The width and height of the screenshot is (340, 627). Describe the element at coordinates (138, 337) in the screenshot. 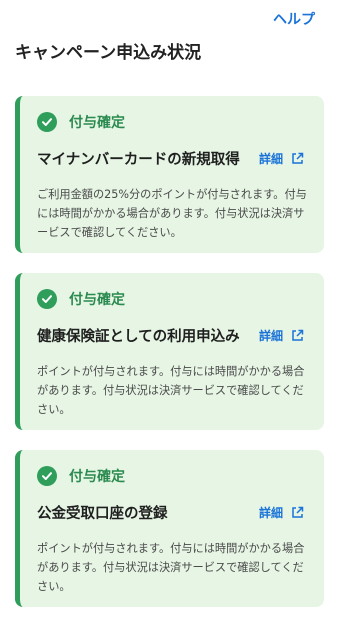

I see `campaign-title: 健康保険証としての利用申込み` at that location.